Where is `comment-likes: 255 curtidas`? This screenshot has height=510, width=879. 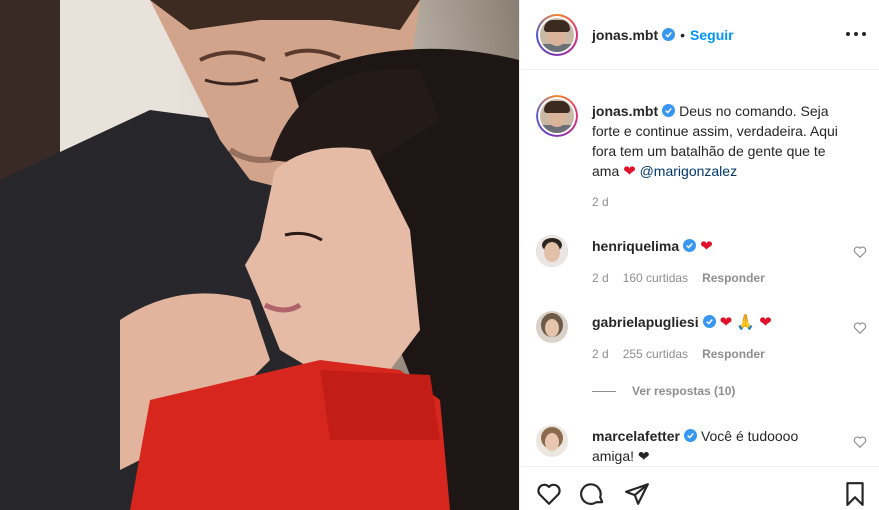 comment-likes: 255 curtidas is located at coordinates (655, 354).